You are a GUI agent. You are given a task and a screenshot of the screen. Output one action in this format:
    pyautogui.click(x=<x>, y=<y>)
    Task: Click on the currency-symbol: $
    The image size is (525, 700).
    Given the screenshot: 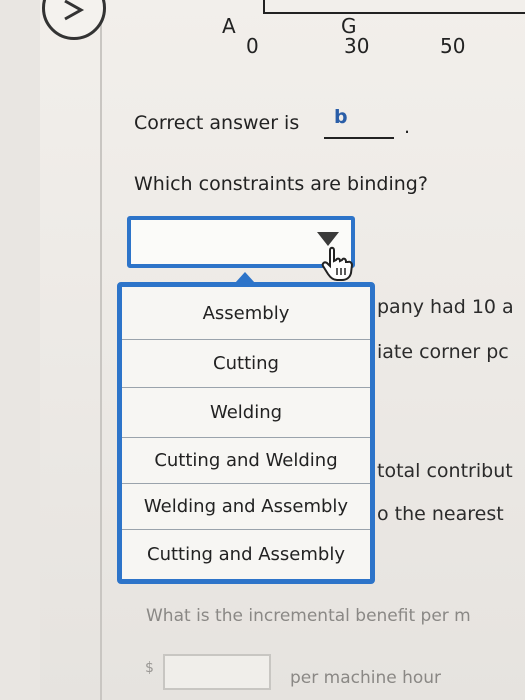 What is the action you would take?
    pyautogui.click(x=149, y=668)
    